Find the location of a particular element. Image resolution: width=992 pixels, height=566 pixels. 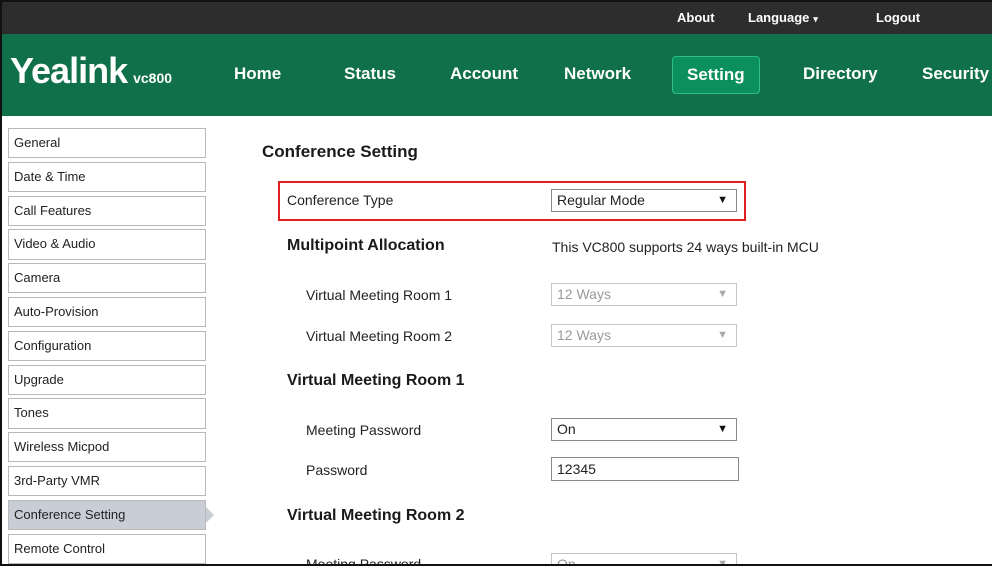

sidebar-item-call-features: Call Features is located at coordinates (107, 210).